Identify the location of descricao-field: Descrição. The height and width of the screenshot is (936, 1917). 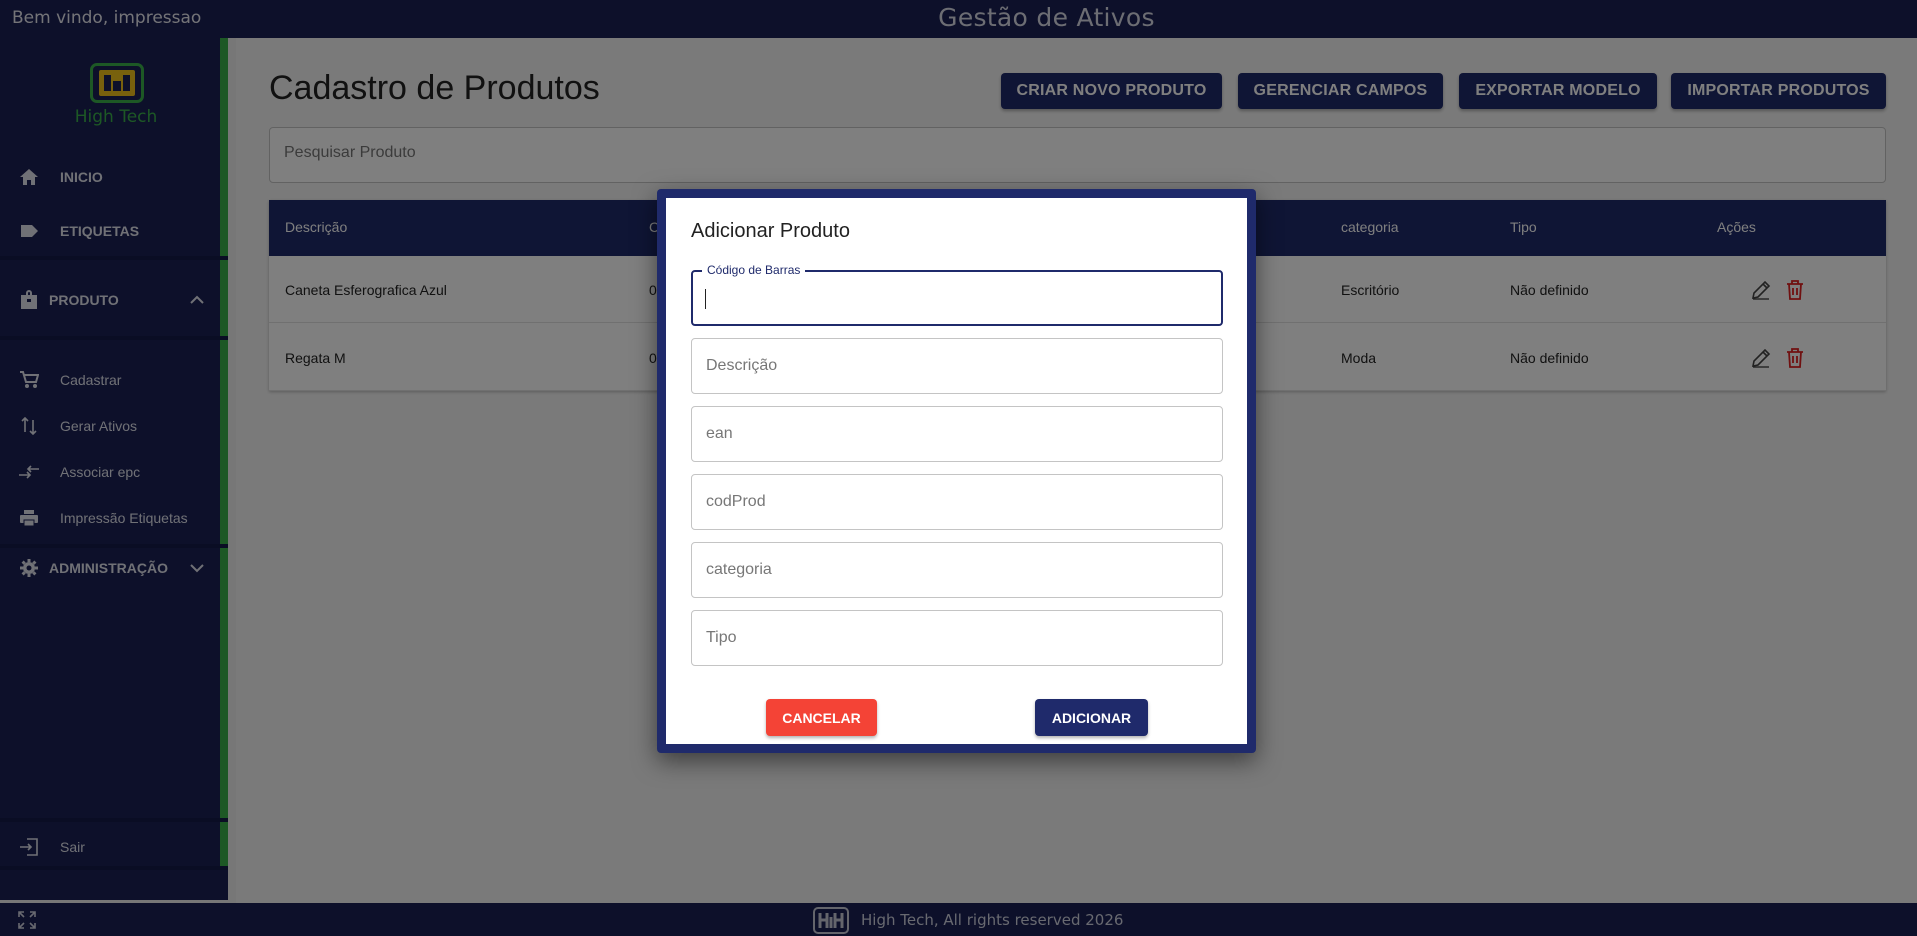
(957, 366).